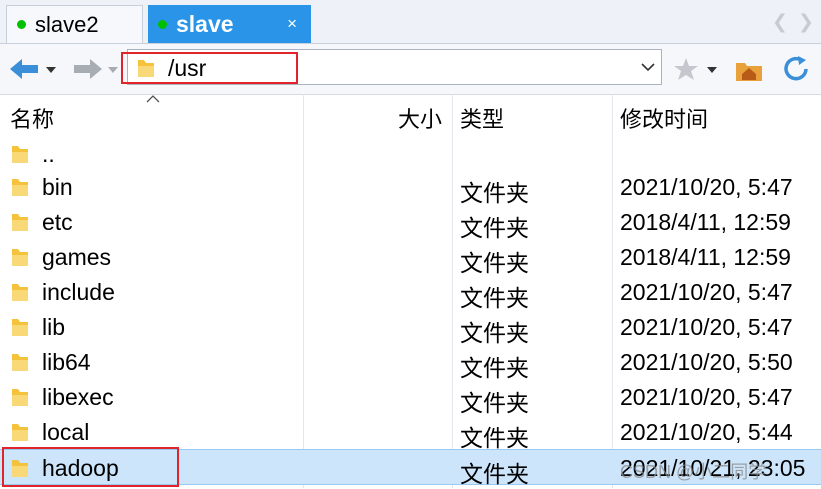  Describe the element at coordinates (24, 69) in the screenshot. I see `back-arrow-icon` at that location.